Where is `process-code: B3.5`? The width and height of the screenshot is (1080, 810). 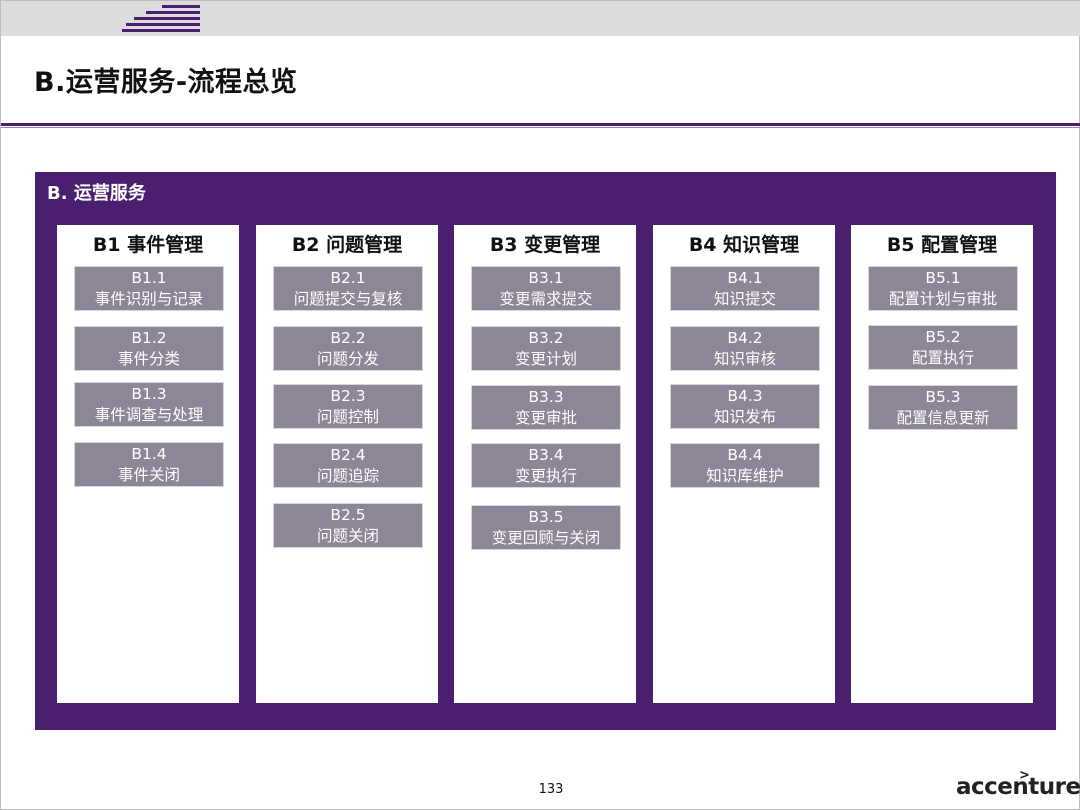 process-code: B3.5 is located at coordinates (546, 517).